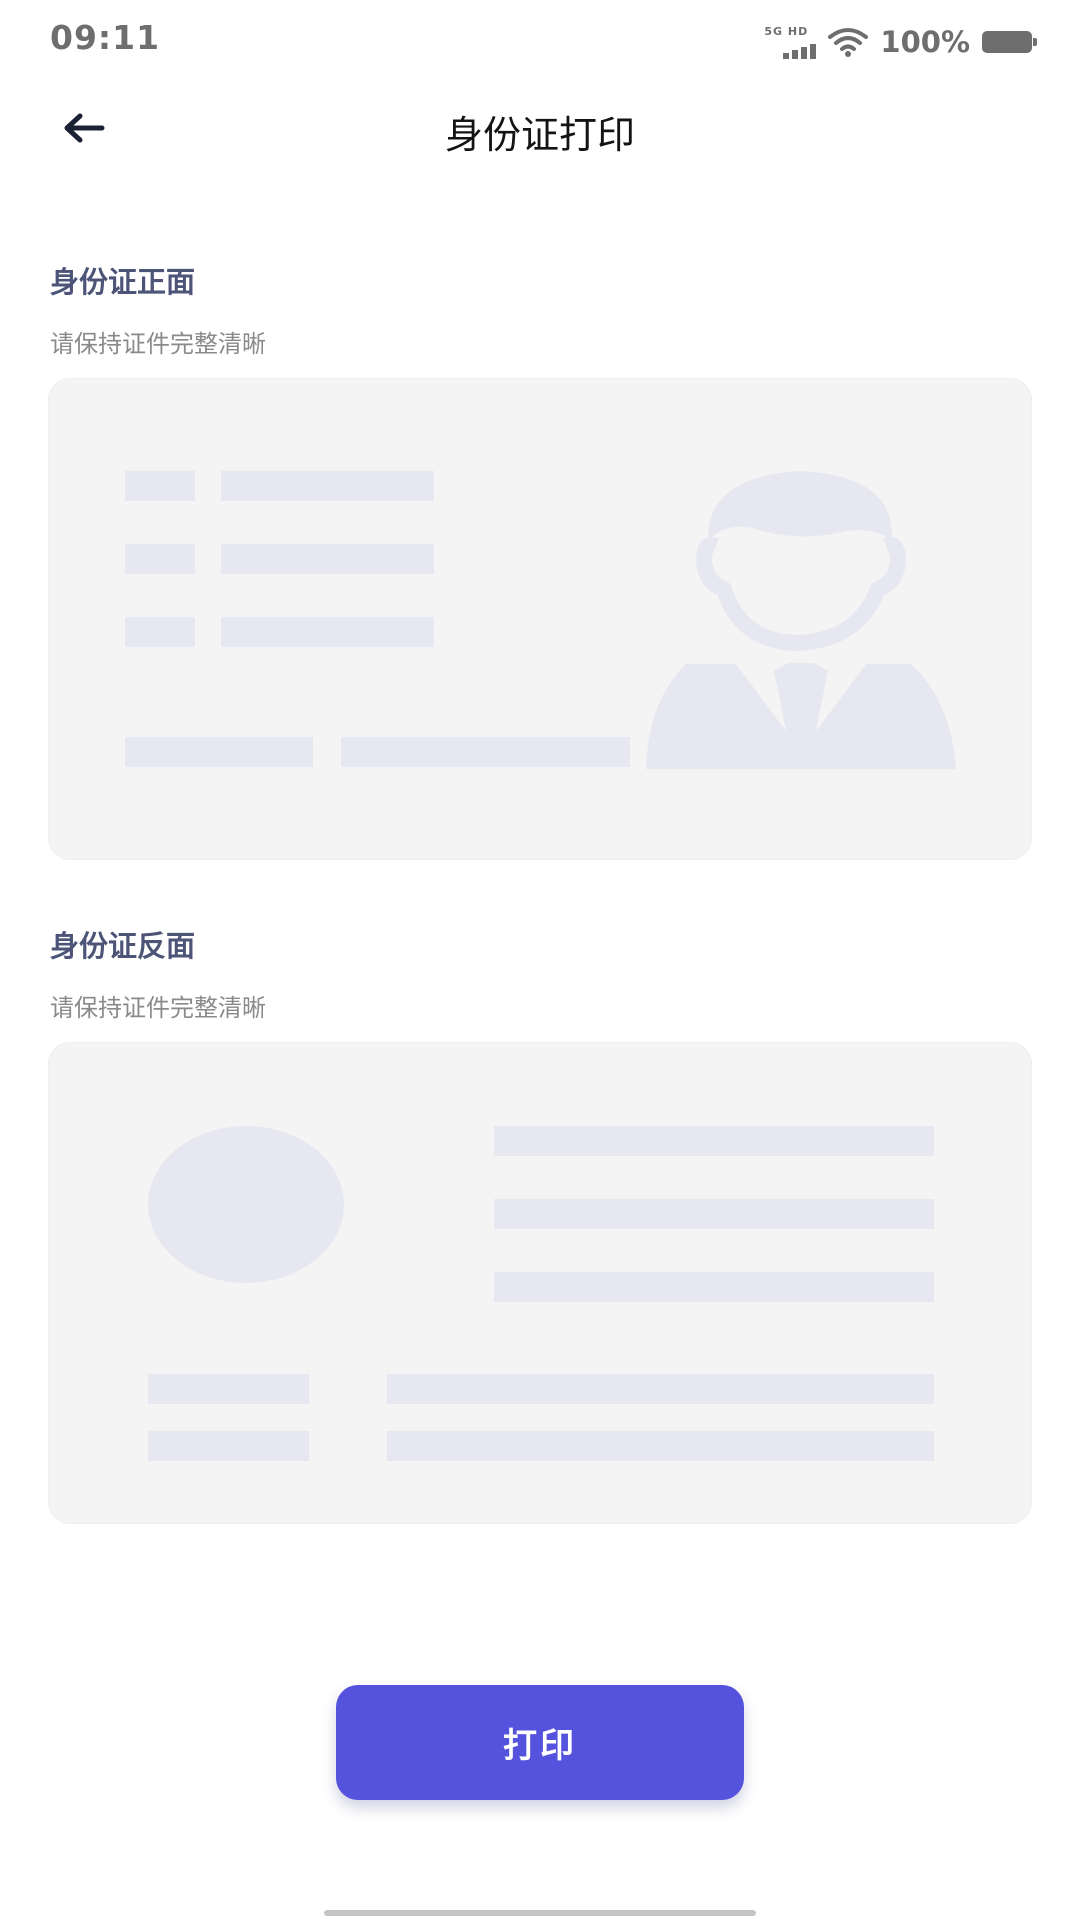 This screenshot has width=1080, height=1920. I want to click on page-title: 身份证打印, so click(539, 135).